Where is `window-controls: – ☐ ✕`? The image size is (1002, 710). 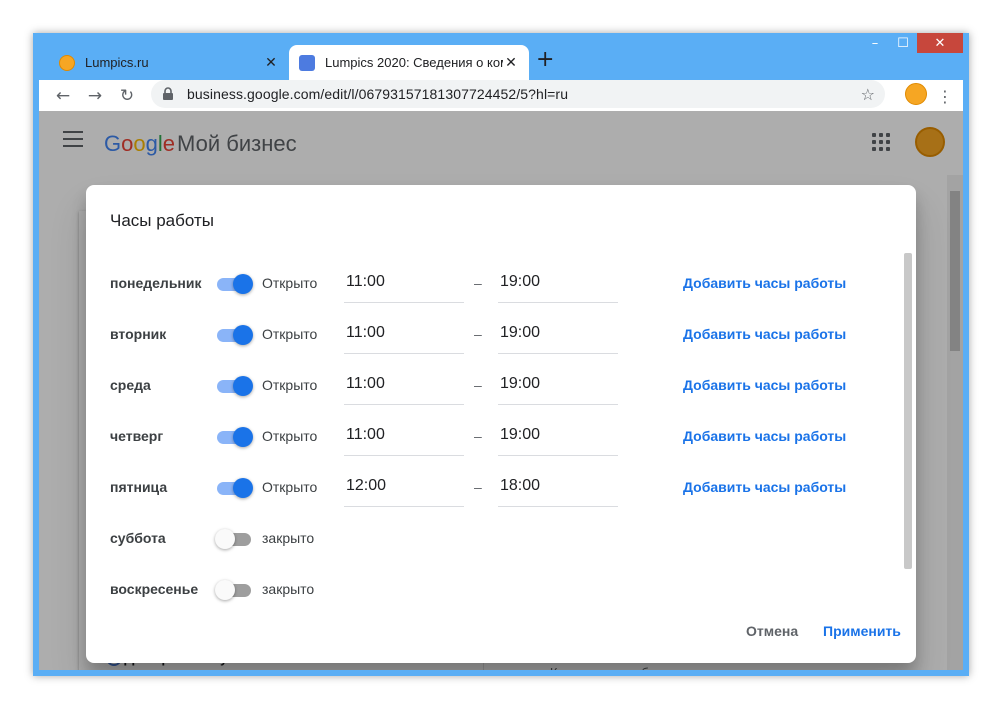 window-controls: – ☐ ✕ is located at coordinates (912, 43).